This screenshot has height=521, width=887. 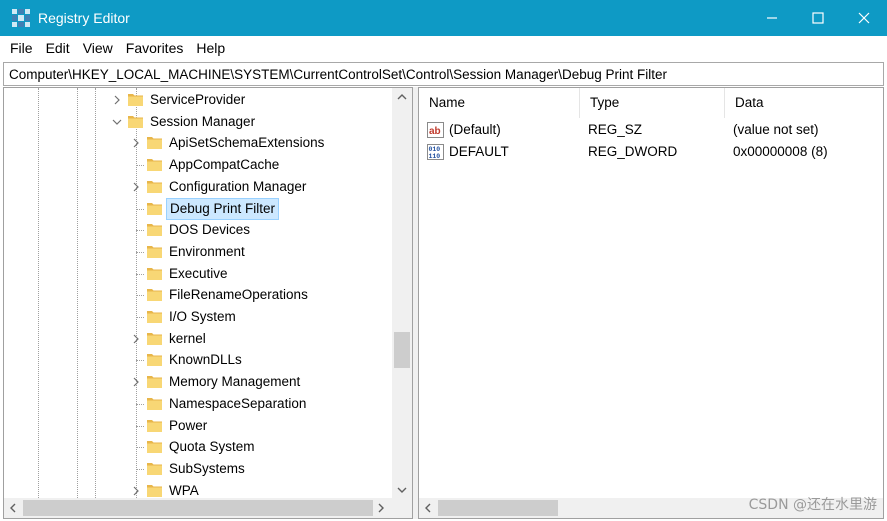 I want to click on menu-edit: Edit, so click(x=58, y=48).